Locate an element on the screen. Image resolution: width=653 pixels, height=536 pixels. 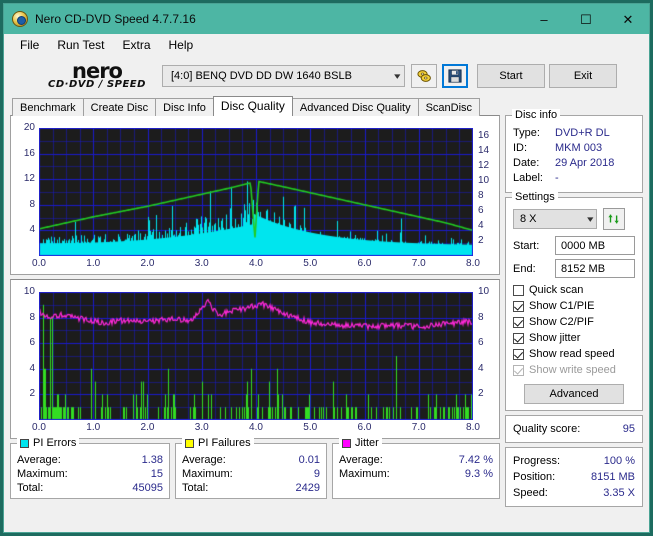
progress-label: Progress: is located at coordinates (537, 461).